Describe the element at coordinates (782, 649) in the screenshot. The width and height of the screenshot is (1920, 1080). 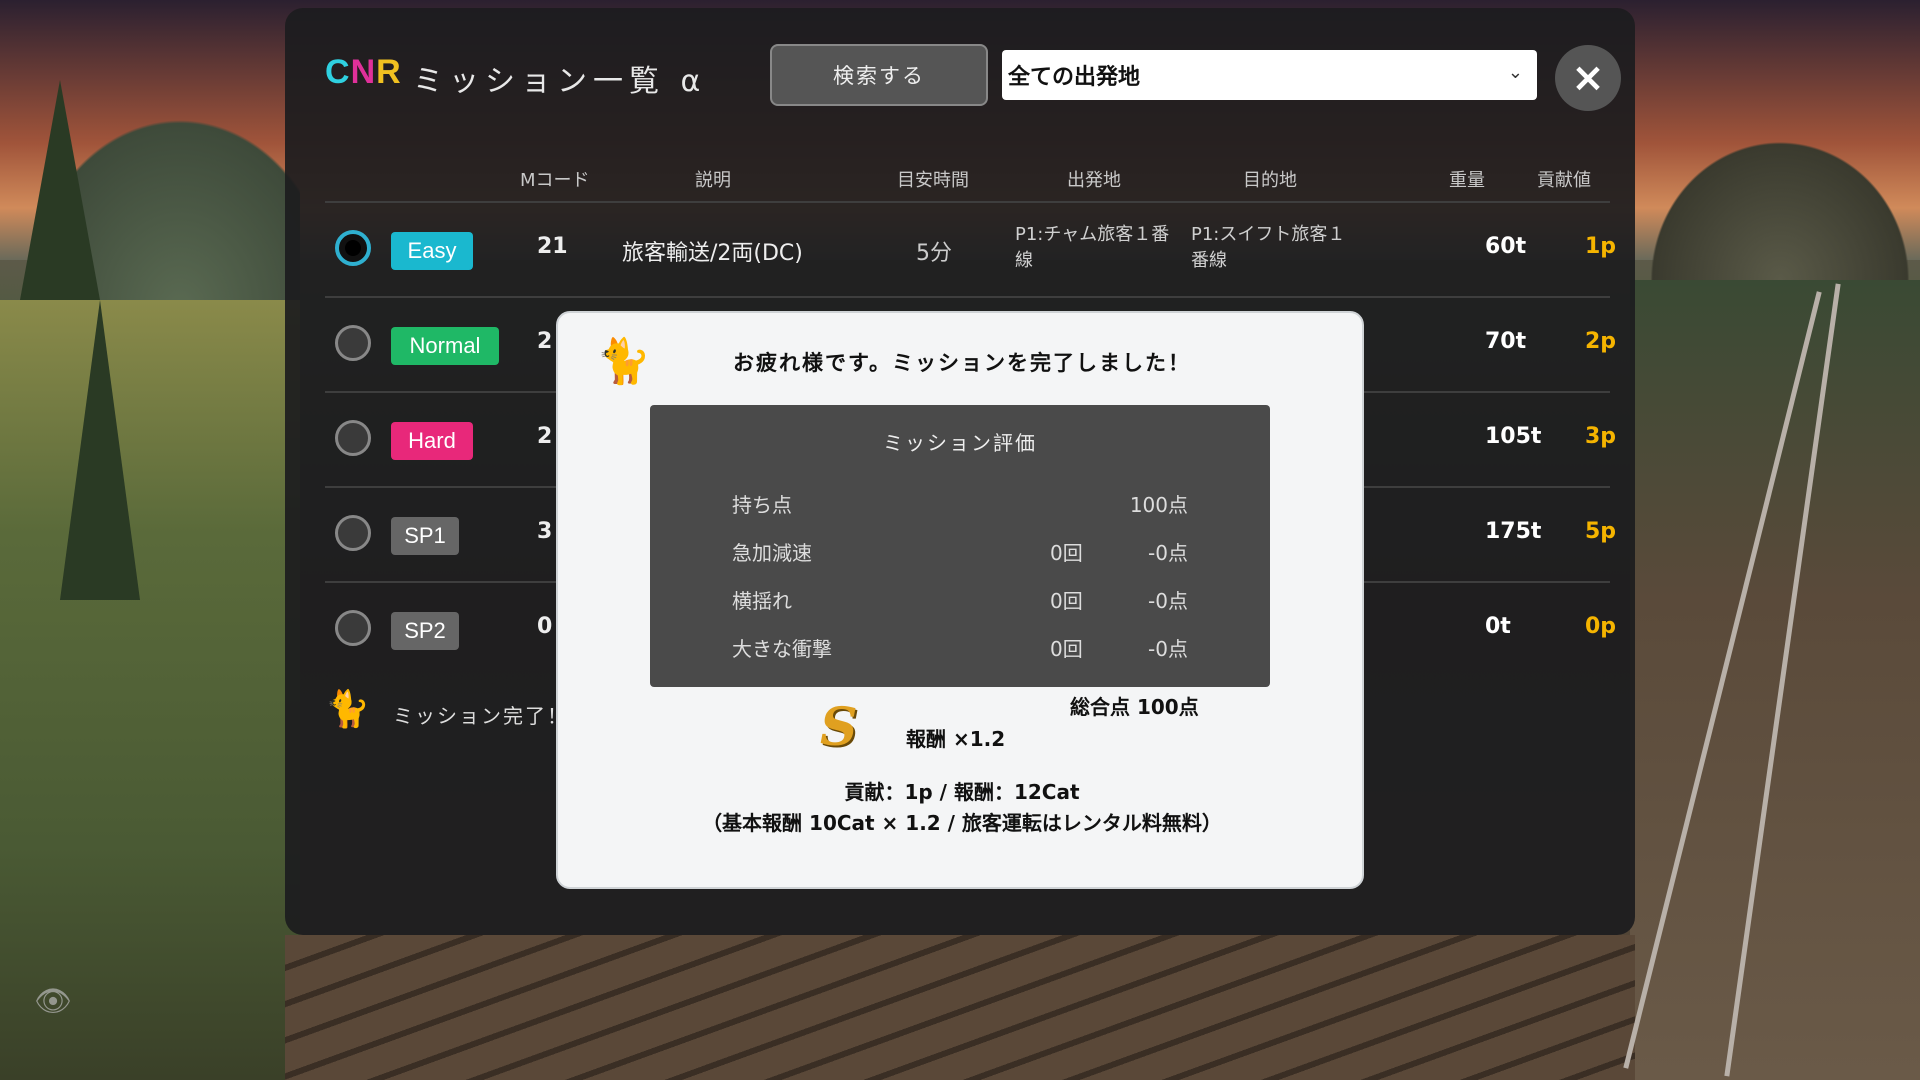
I see `eval-label: 大きな衝撃` at that location.